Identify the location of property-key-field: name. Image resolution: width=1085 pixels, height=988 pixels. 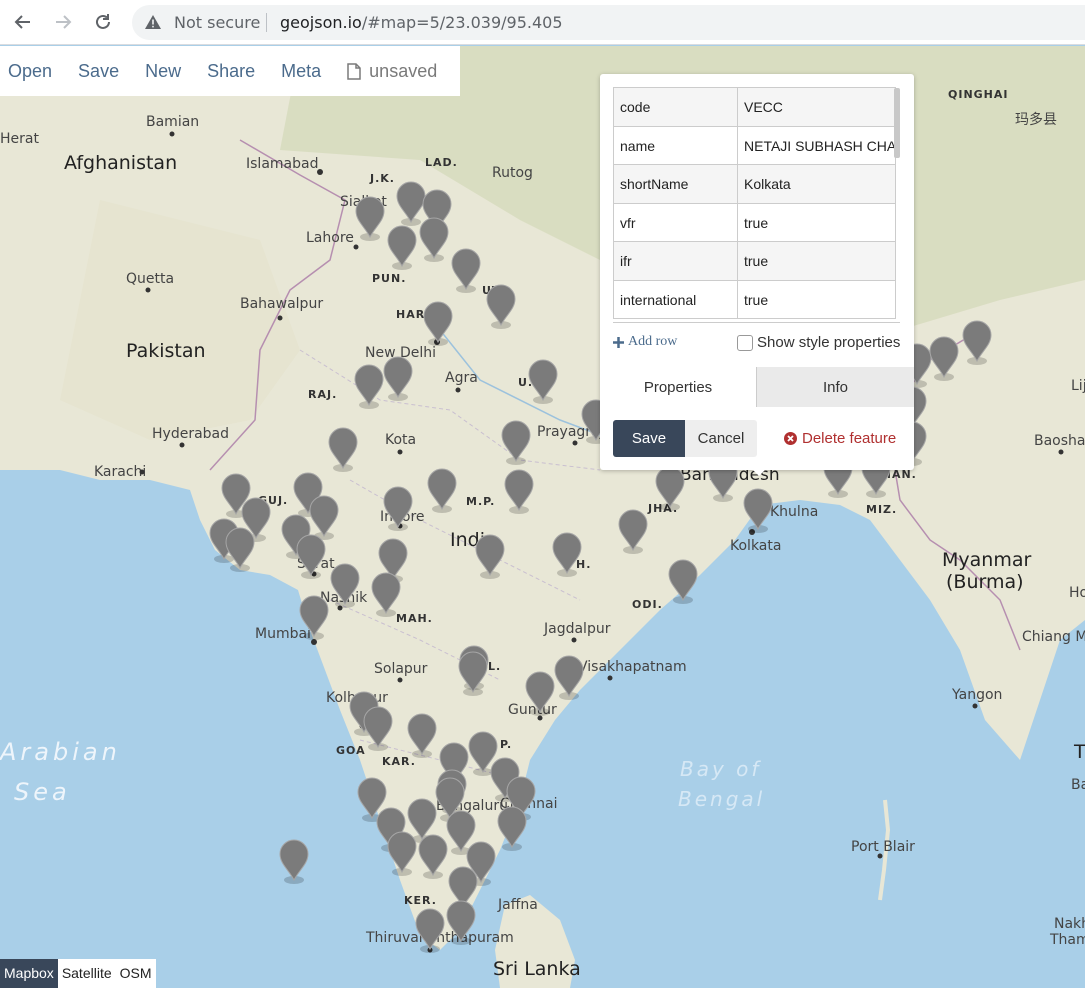
(675, 145).